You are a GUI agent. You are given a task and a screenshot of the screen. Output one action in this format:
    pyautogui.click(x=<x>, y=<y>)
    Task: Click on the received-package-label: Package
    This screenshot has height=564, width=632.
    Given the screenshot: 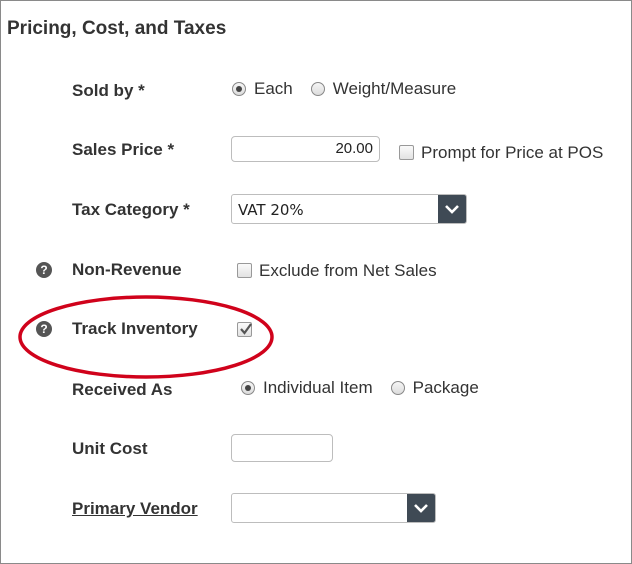 What is the action you would take?
    pyautogui.click(x=445, y=387)
    